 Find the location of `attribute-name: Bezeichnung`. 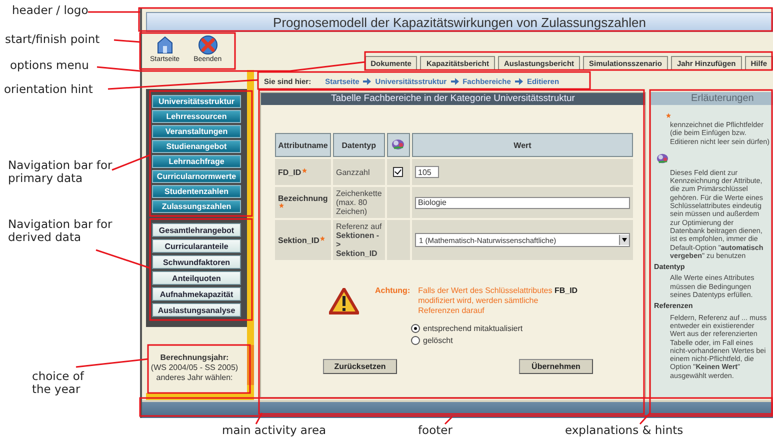

attribute-name: Bezeichnung is located at coordinates (303, 198).